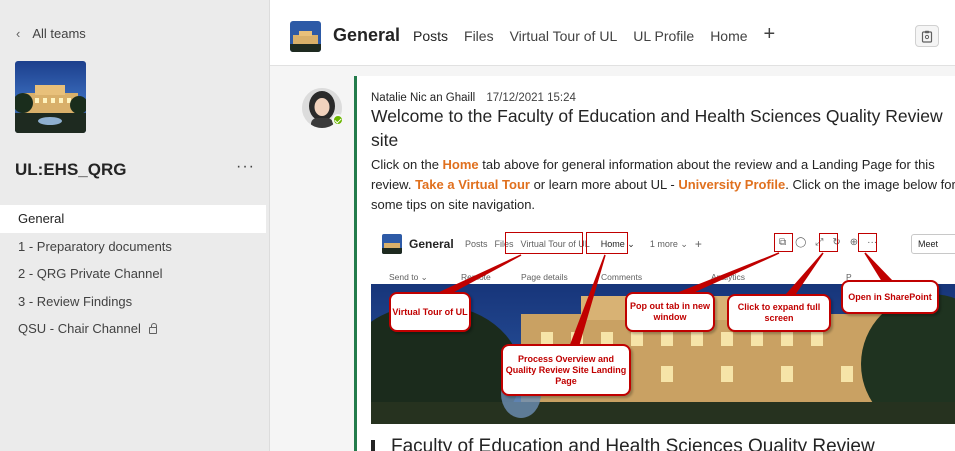  Describe the element at coordinates (407, 164) in the screenshot. I see `post-text: Click on the` at that location.